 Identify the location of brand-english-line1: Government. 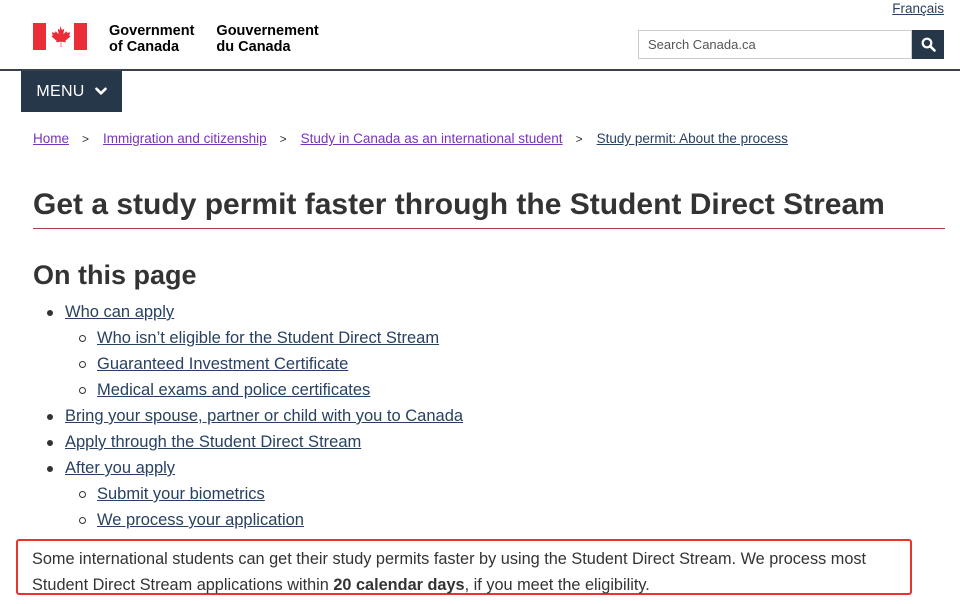
(152, 31).